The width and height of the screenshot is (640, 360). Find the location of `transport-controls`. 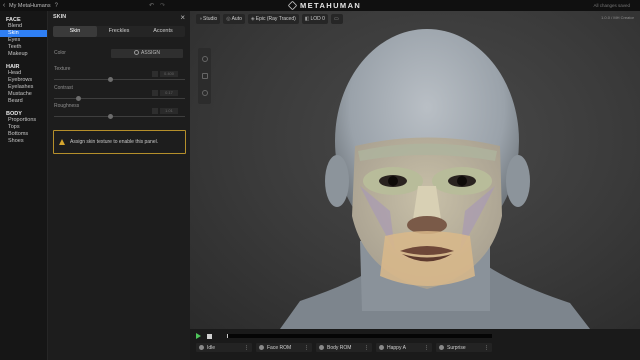

transport-controls is located at coordinates (204, 336).